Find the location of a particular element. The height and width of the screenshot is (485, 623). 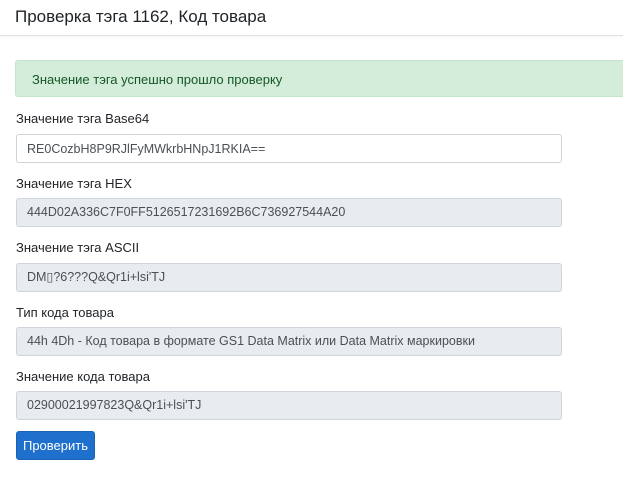

page-header: Проверка тэга 1162, Код товара is located at coordinates (311, 18).